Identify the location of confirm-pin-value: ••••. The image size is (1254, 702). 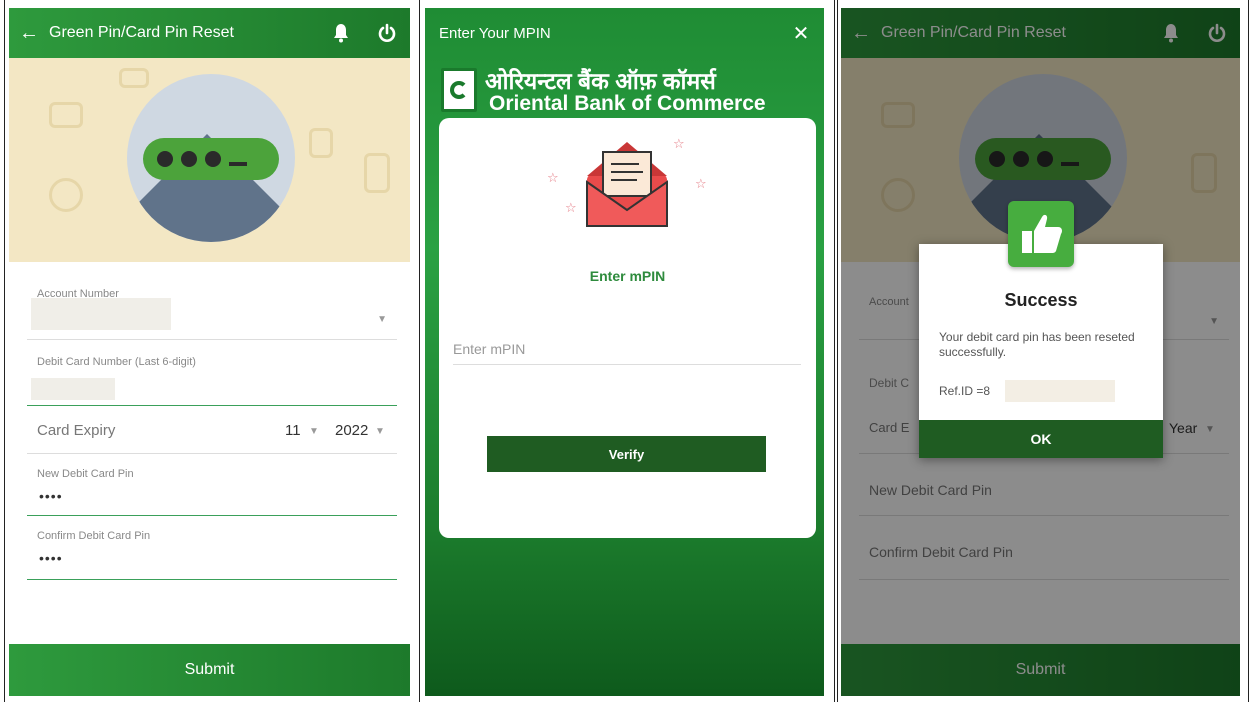
(51, 558).